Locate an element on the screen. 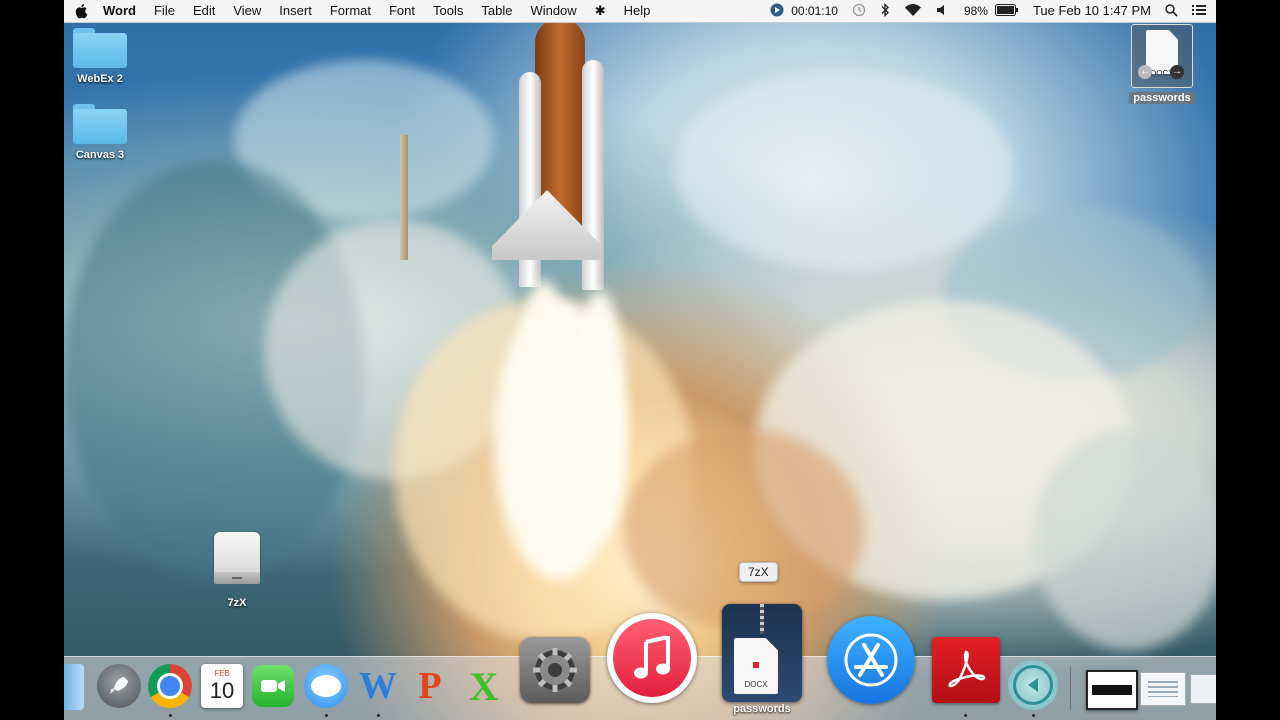 This screenshot has width=1280, height=720. desktop-folder-canvas: Canvas 3 is located at coordinates (102, 132).